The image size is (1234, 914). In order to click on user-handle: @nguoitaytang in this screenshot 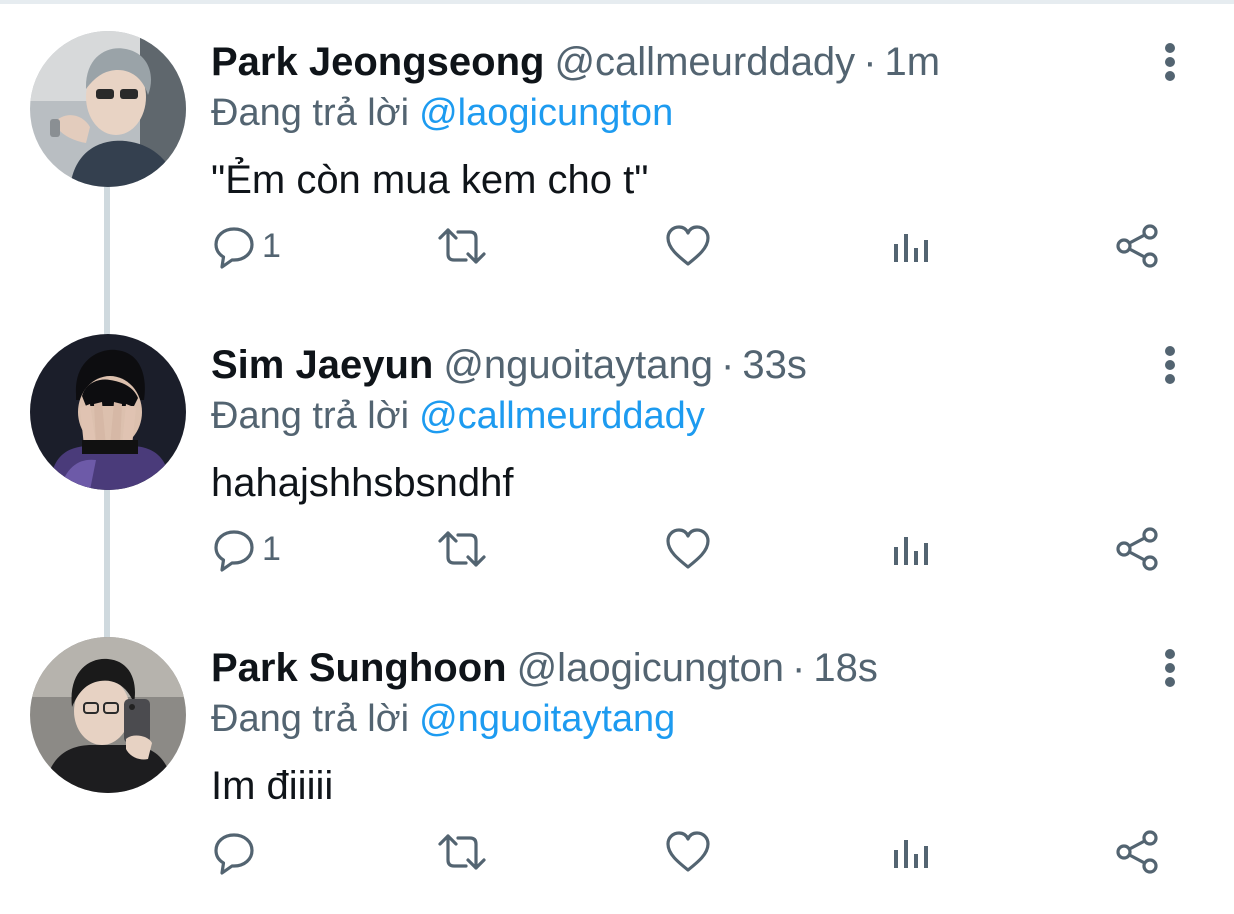, I will do `click(578, 365)`.